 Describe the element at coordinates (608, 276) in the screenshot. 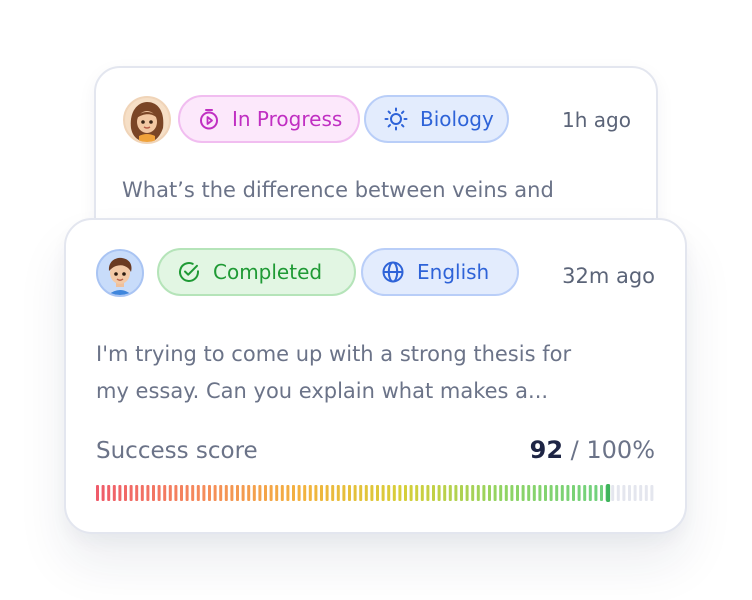

I see `timestamp: 32m ago` at that location.